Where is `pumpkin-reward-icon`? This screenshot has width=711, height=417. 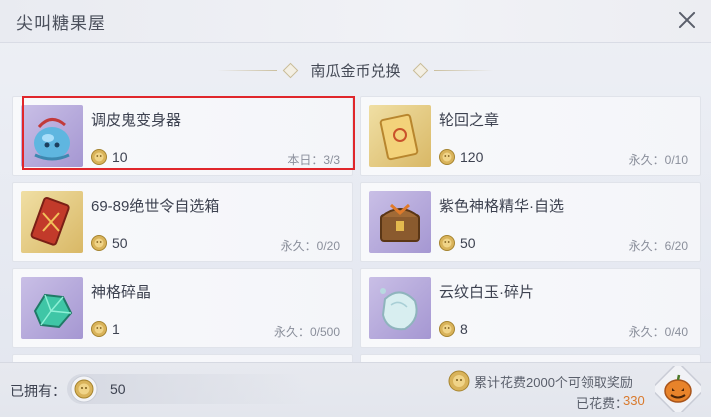 pumpkin-reward-icon is located at coordinates (678, 389).